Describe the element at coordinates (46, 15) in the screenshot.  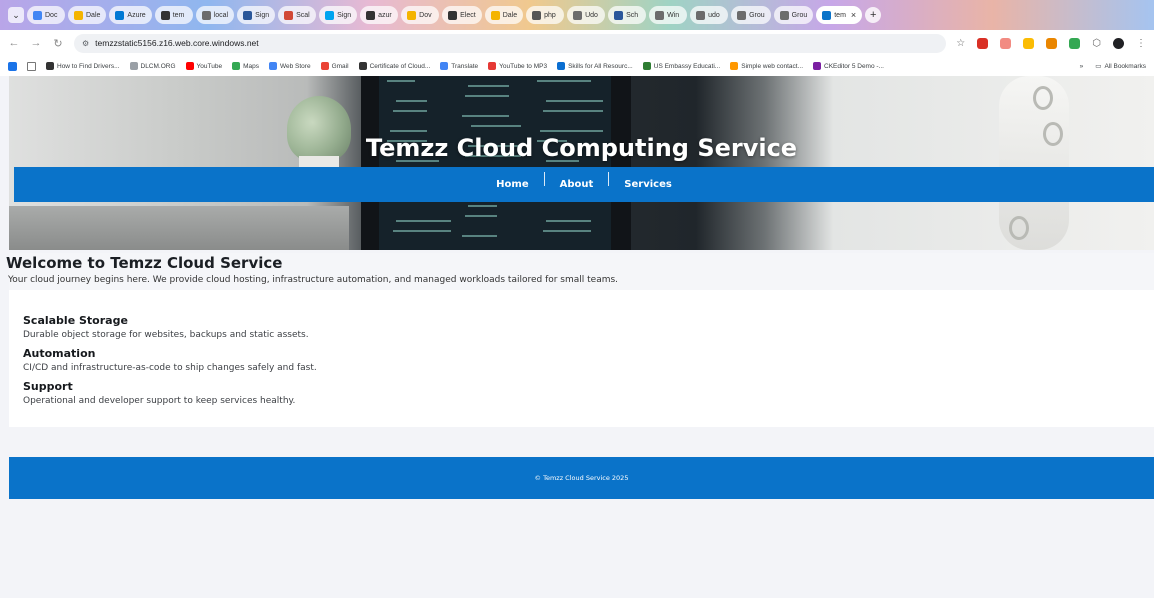
I see `browser-tab: Doc` at that location.